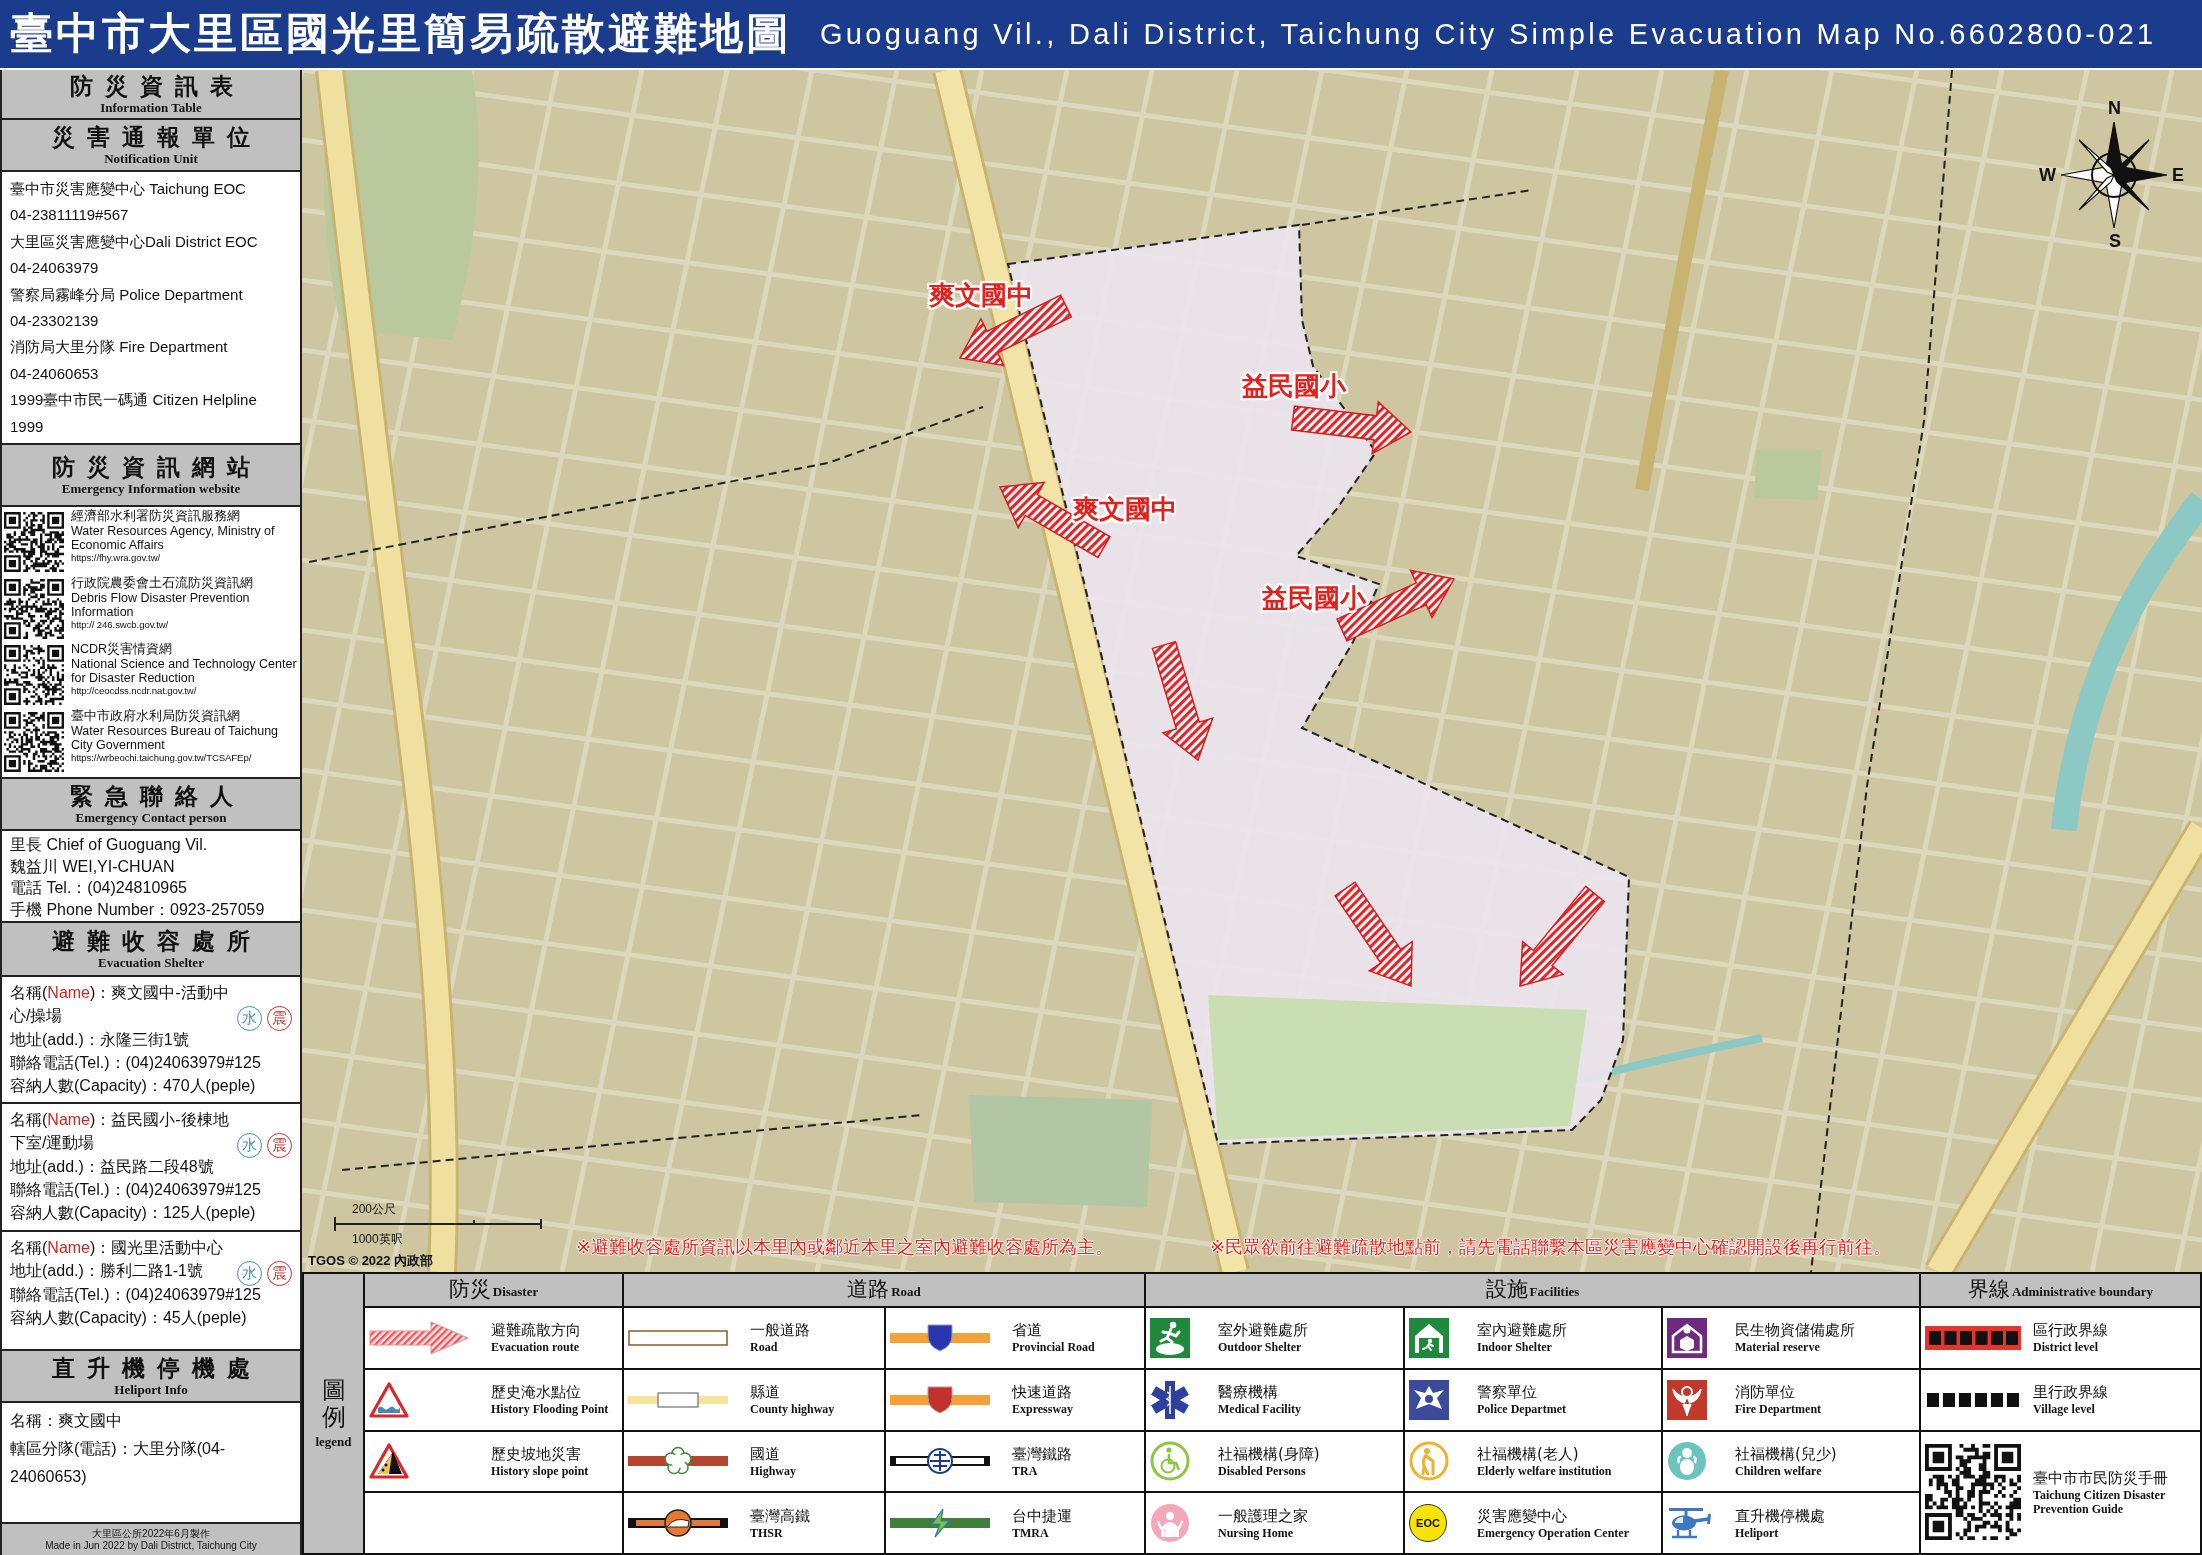  Describe the element at coordinates (155, 516) in the screenshot. I see `website-name: 經濟部水利署防災資訊服務網` at that location.